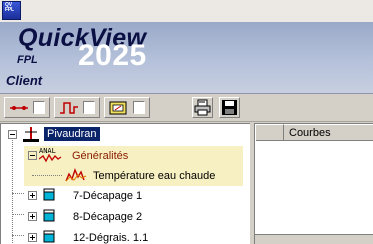  I want to click on tree-node-label: 12-Dégrais. 1.1, so click(111, 238).